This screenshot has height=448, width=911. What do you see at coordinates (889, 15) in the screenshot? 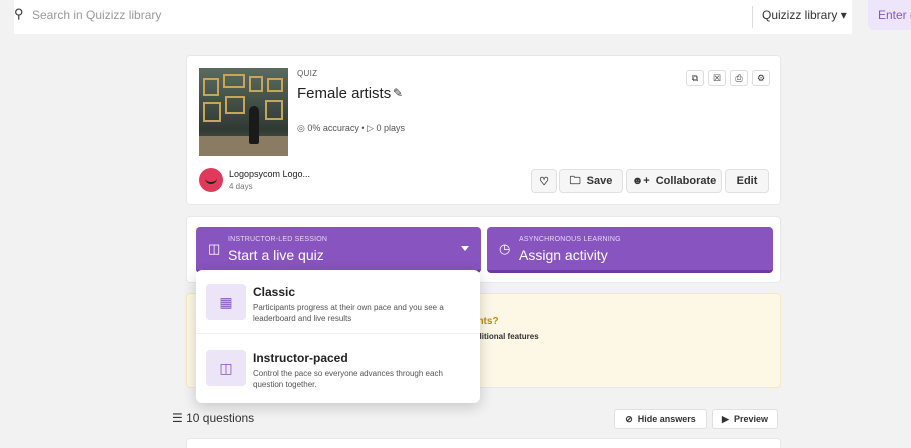
I see `enter-code-button: Enter c` at bounding box center [889, 15].